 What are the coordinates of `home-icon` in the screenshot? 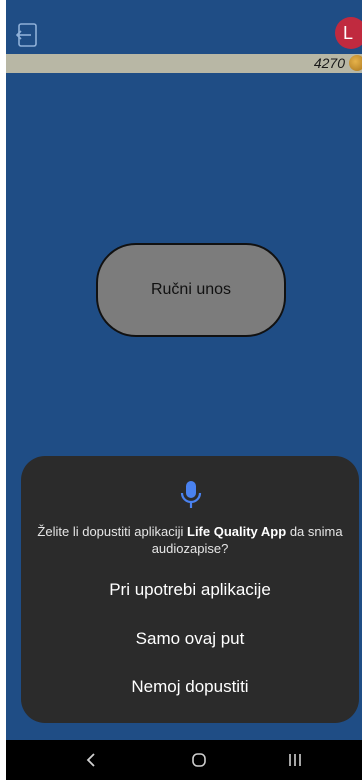 It's located at (199, 760).